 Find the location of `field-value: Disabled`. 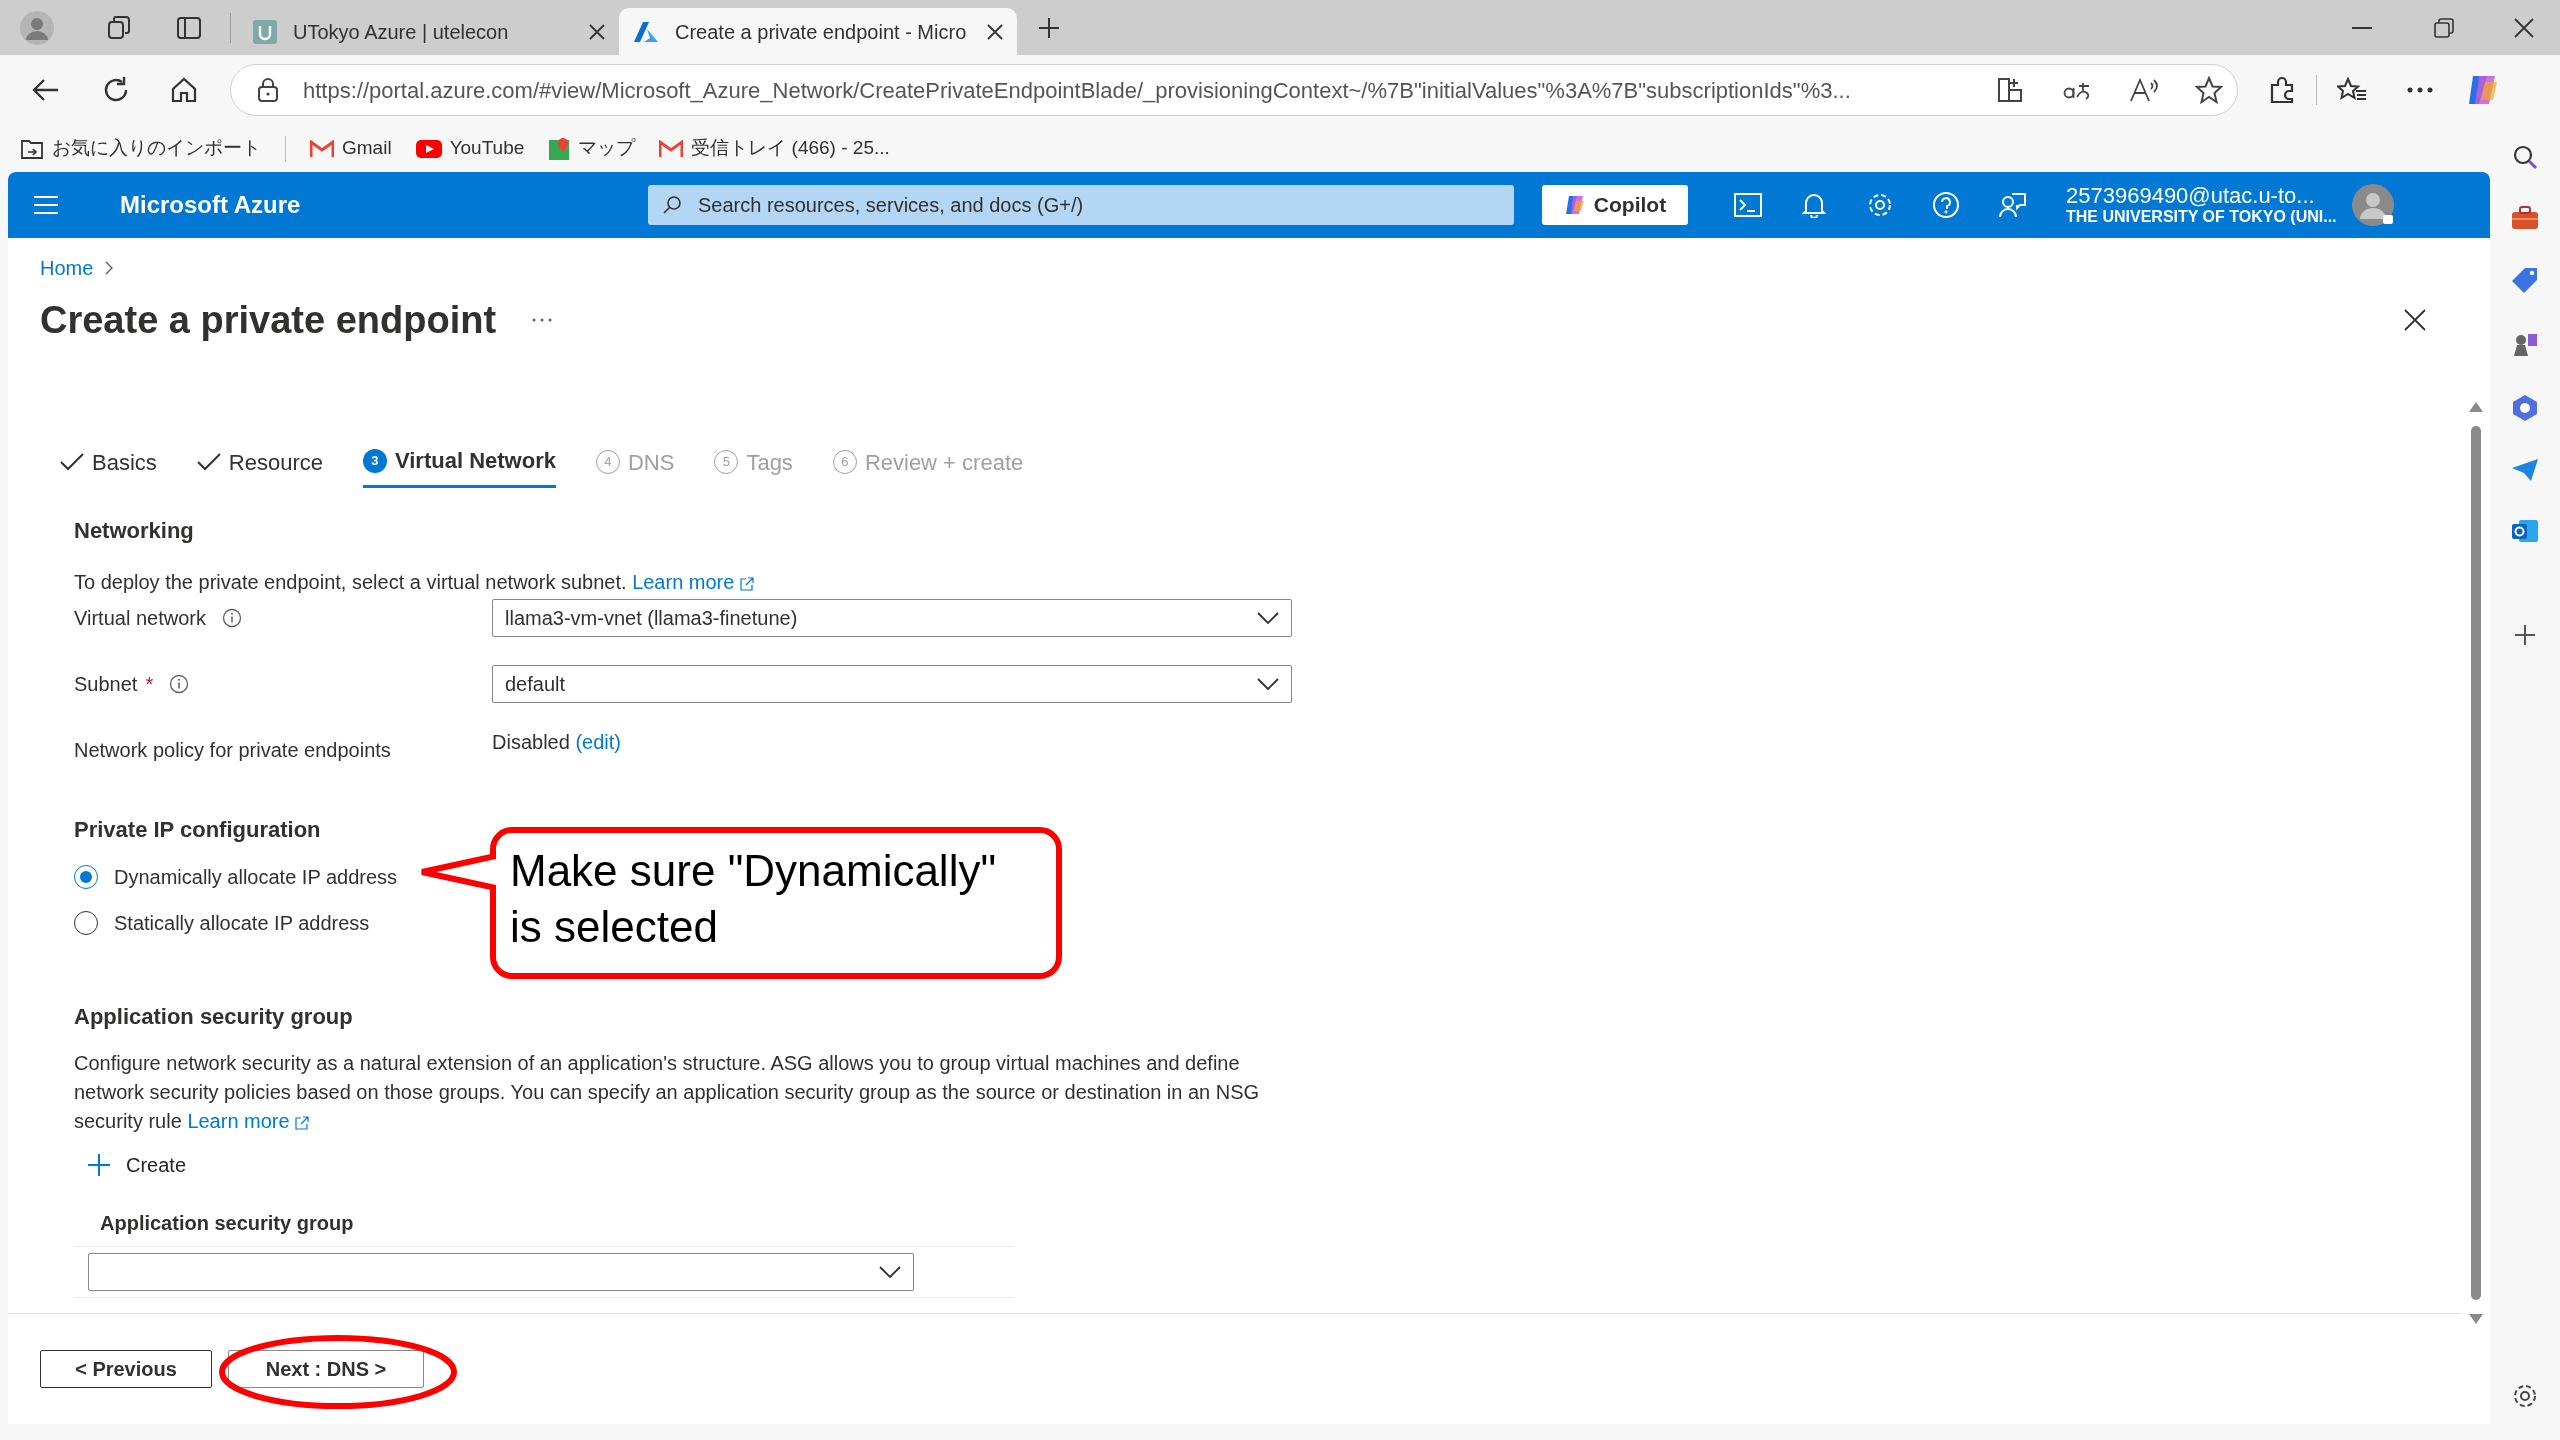

field-value: Disabled is located at coordinates (531, 742).